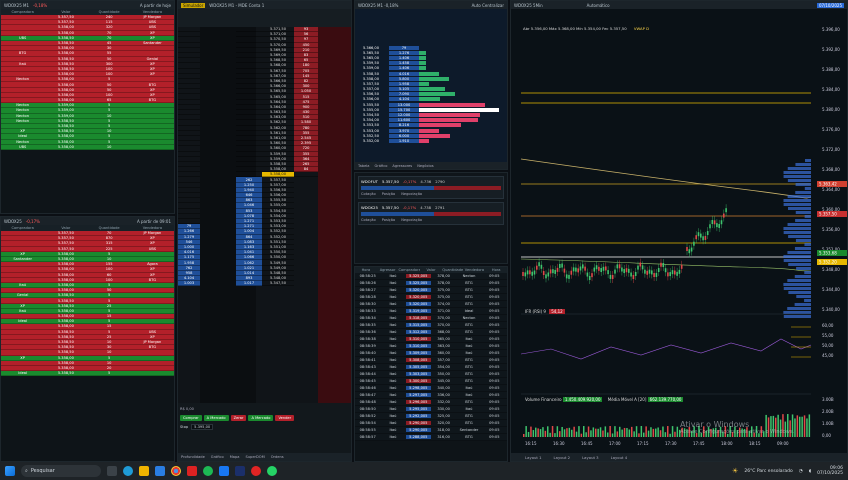  I want to click on order-button-1: A Mercado, so click(216, 418).